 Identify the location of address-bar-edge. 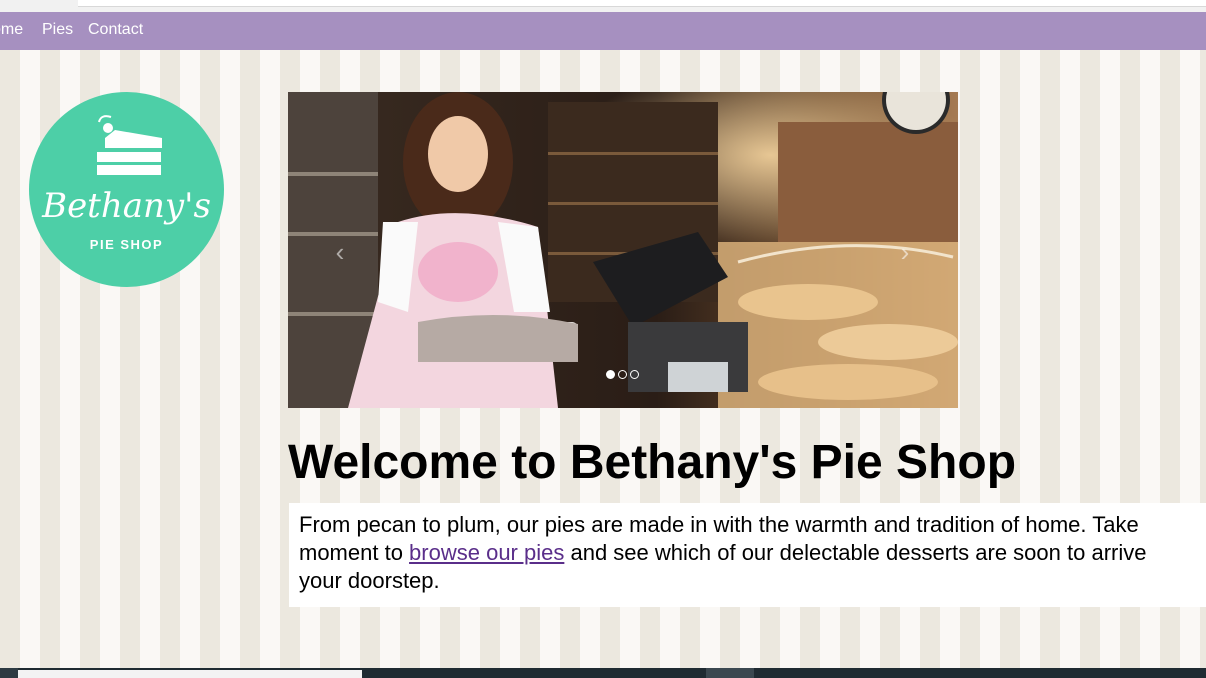
(642, 3).